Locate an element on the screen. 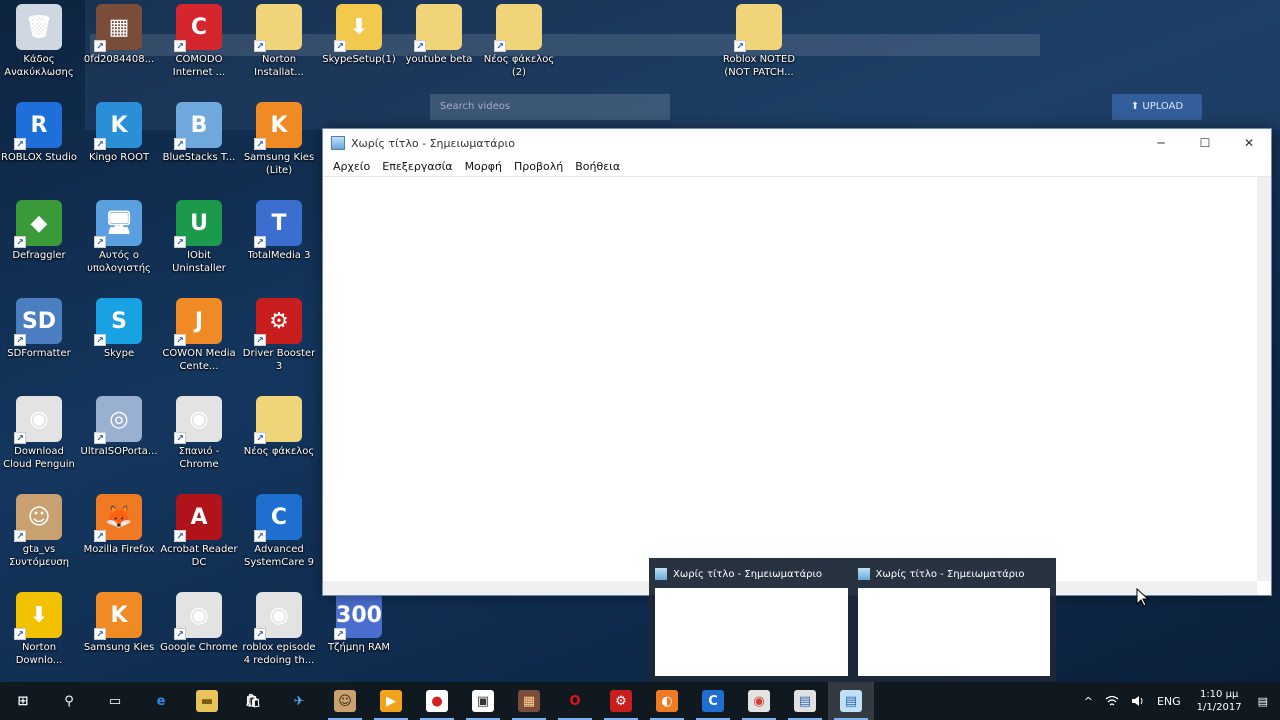 The height and width of the screenshot is (720, 1280). taskbar-notepad-button: ▤ is located at coordinates (851, 701).